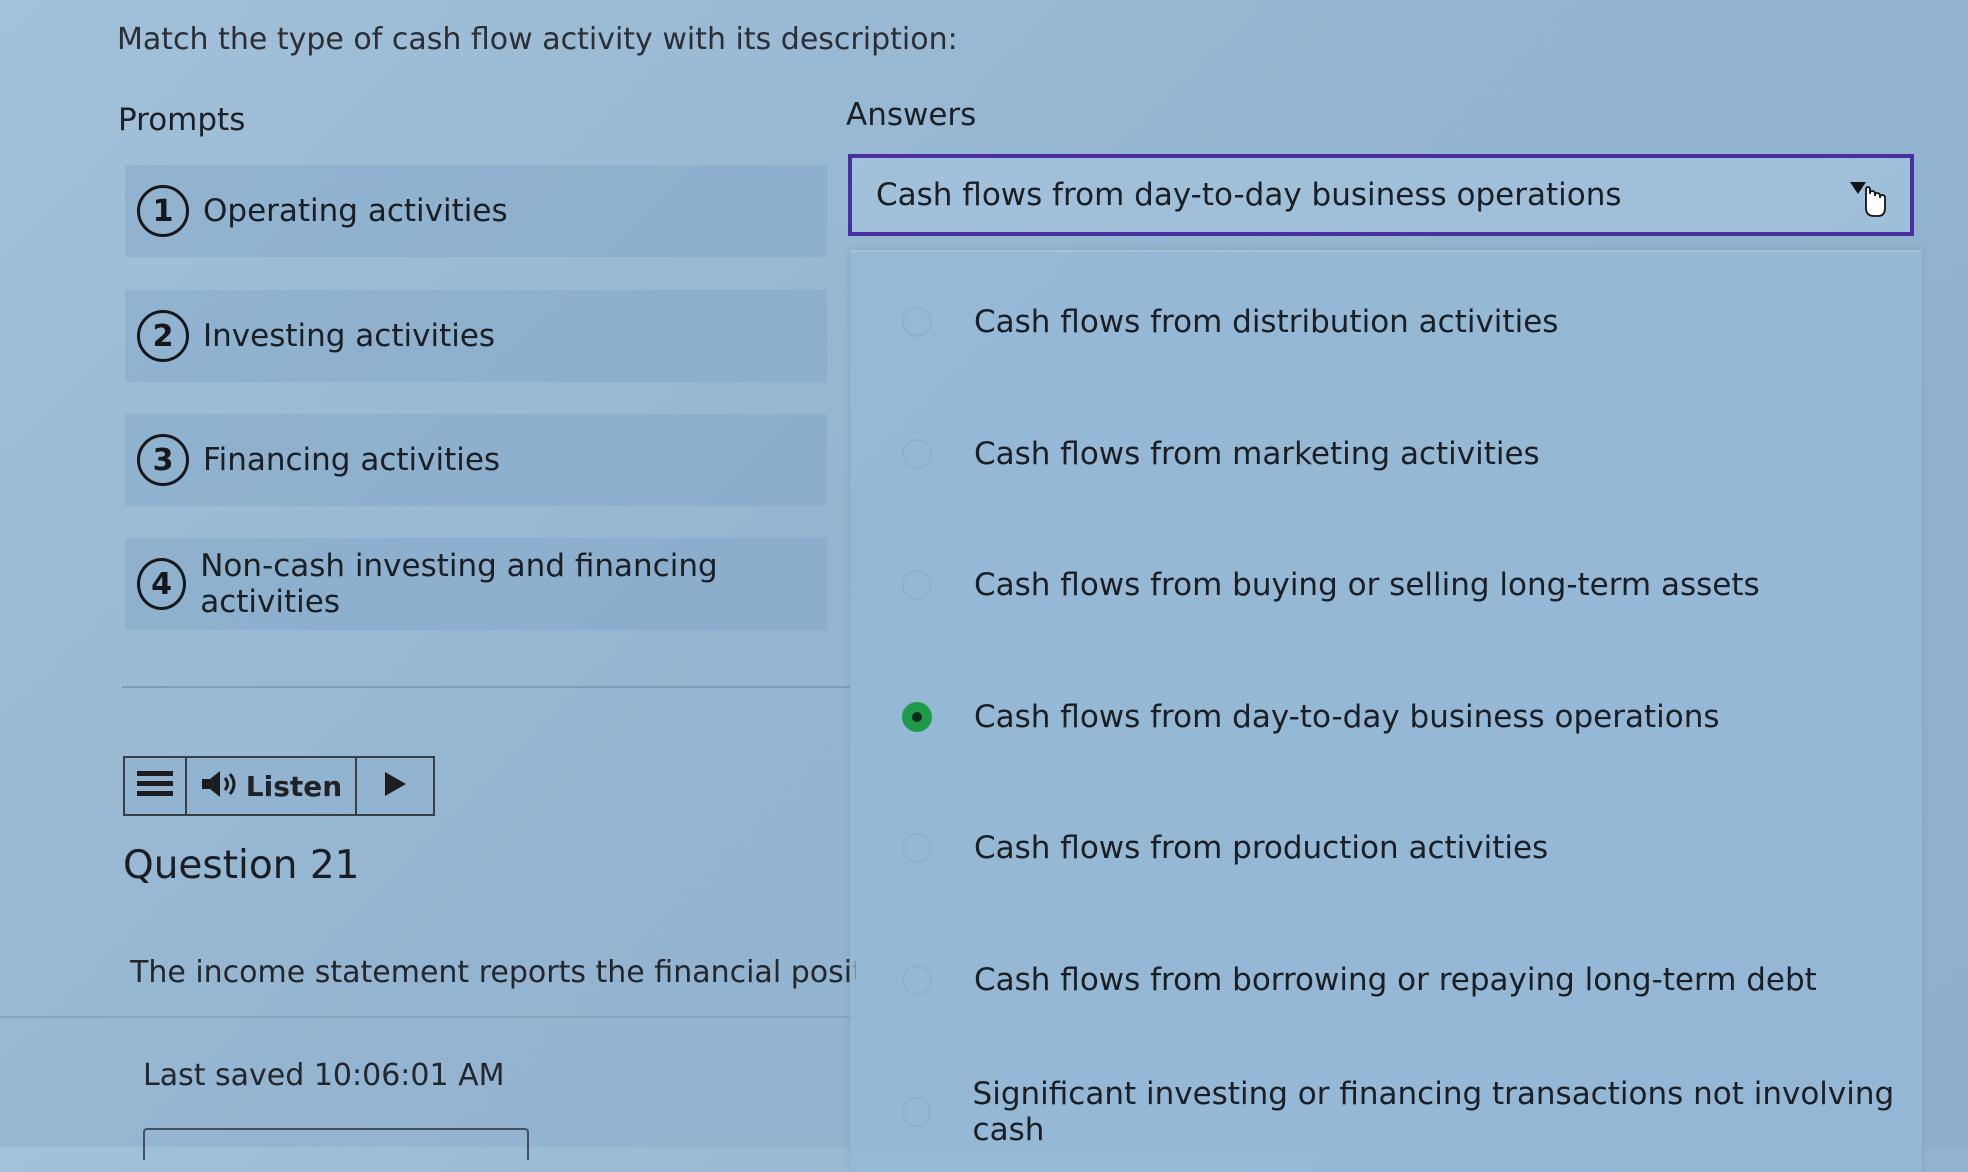 Image resolution: width=1968 pixels, height=1172 pixels. I want to click on footer-divider, so click(430, 1017).